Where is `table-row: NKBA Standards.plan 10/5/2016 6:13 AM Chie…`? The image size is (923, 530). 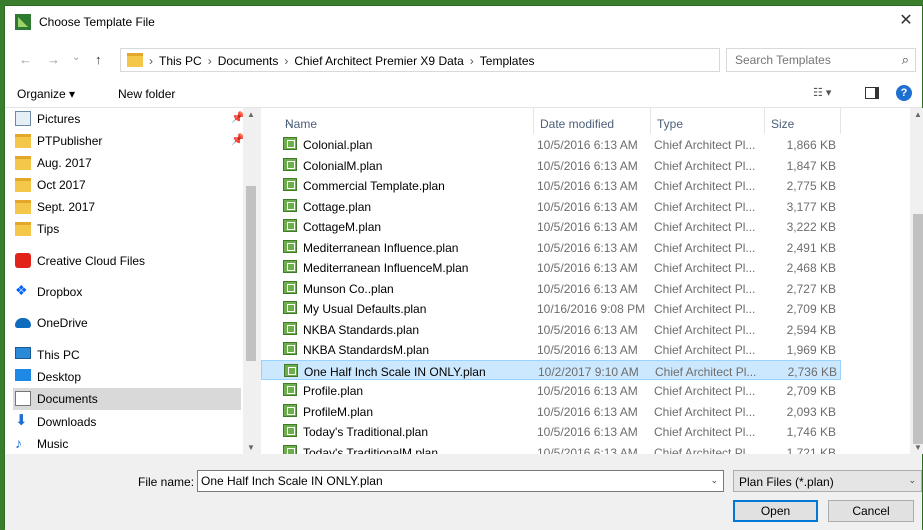
table-row: NKBA Standards.plan 10/5/2016 6:13 AM Chie… is located at coordinates (551, 329).